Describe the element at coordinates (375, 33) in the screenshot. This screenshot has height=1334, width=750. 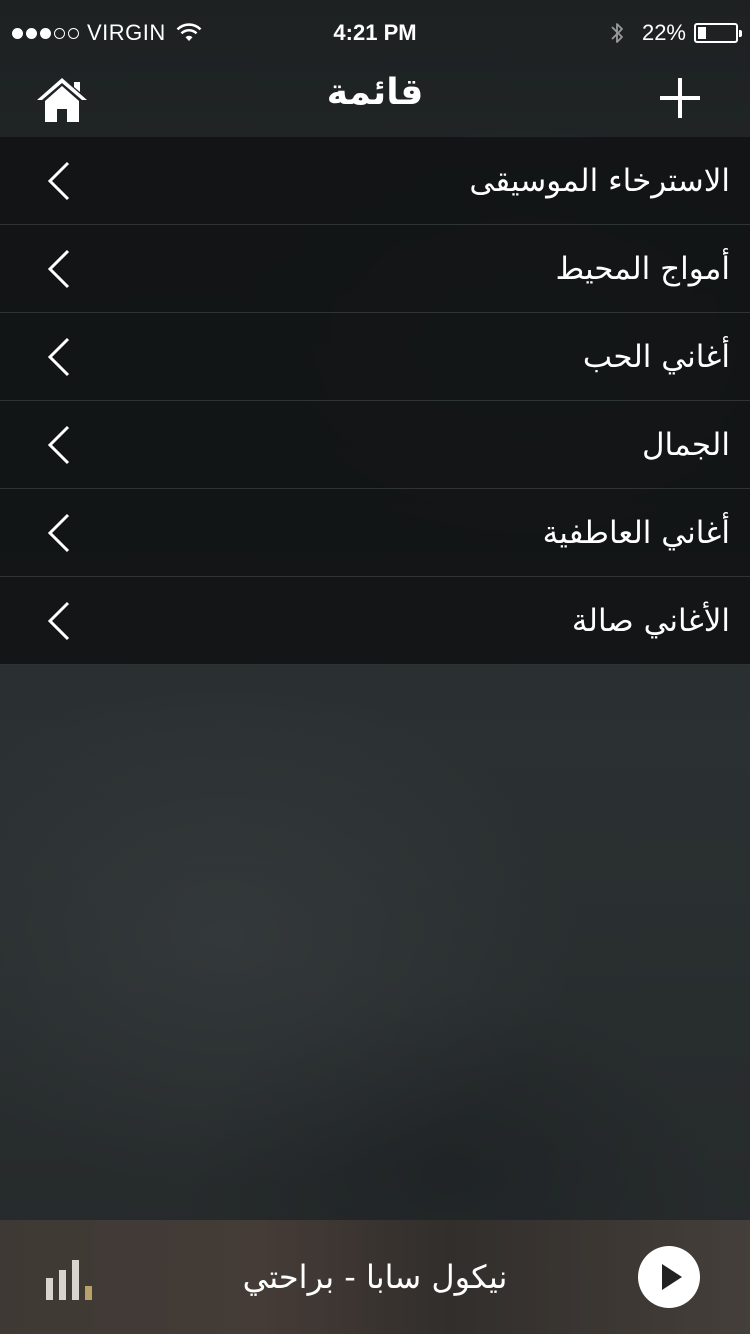
I see `status-bar: VIRGIN 4:21 PM 22%` at that location.